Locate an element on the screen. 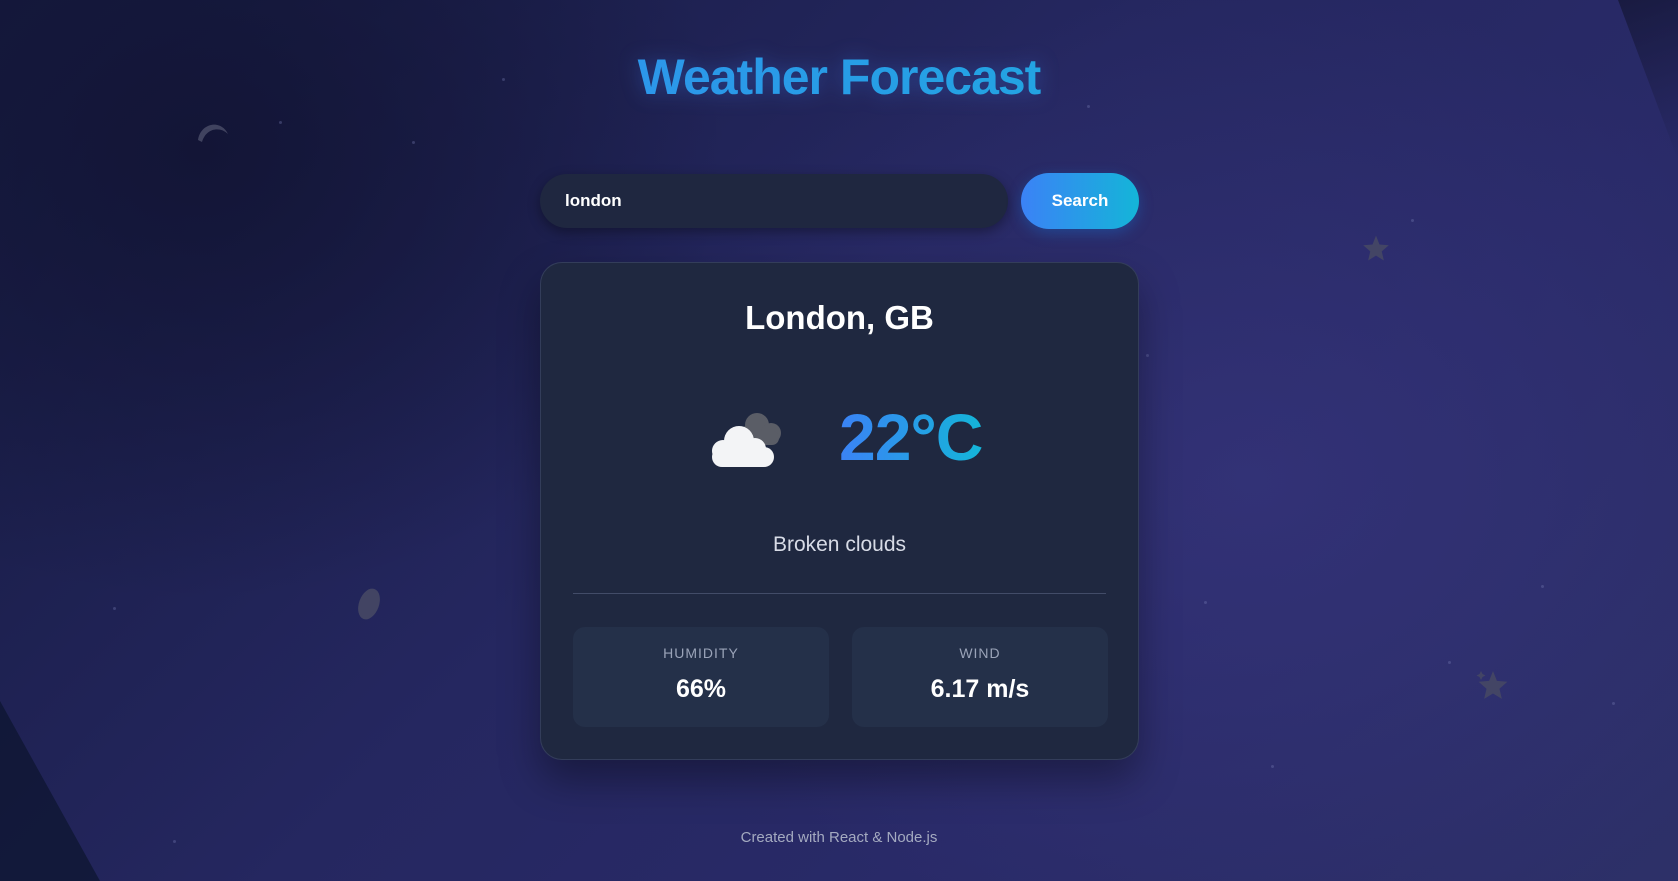 The height and width of the screenshot is (881, 1678). humidity-label: HUMIDITY is located at coordinates (701, 653).